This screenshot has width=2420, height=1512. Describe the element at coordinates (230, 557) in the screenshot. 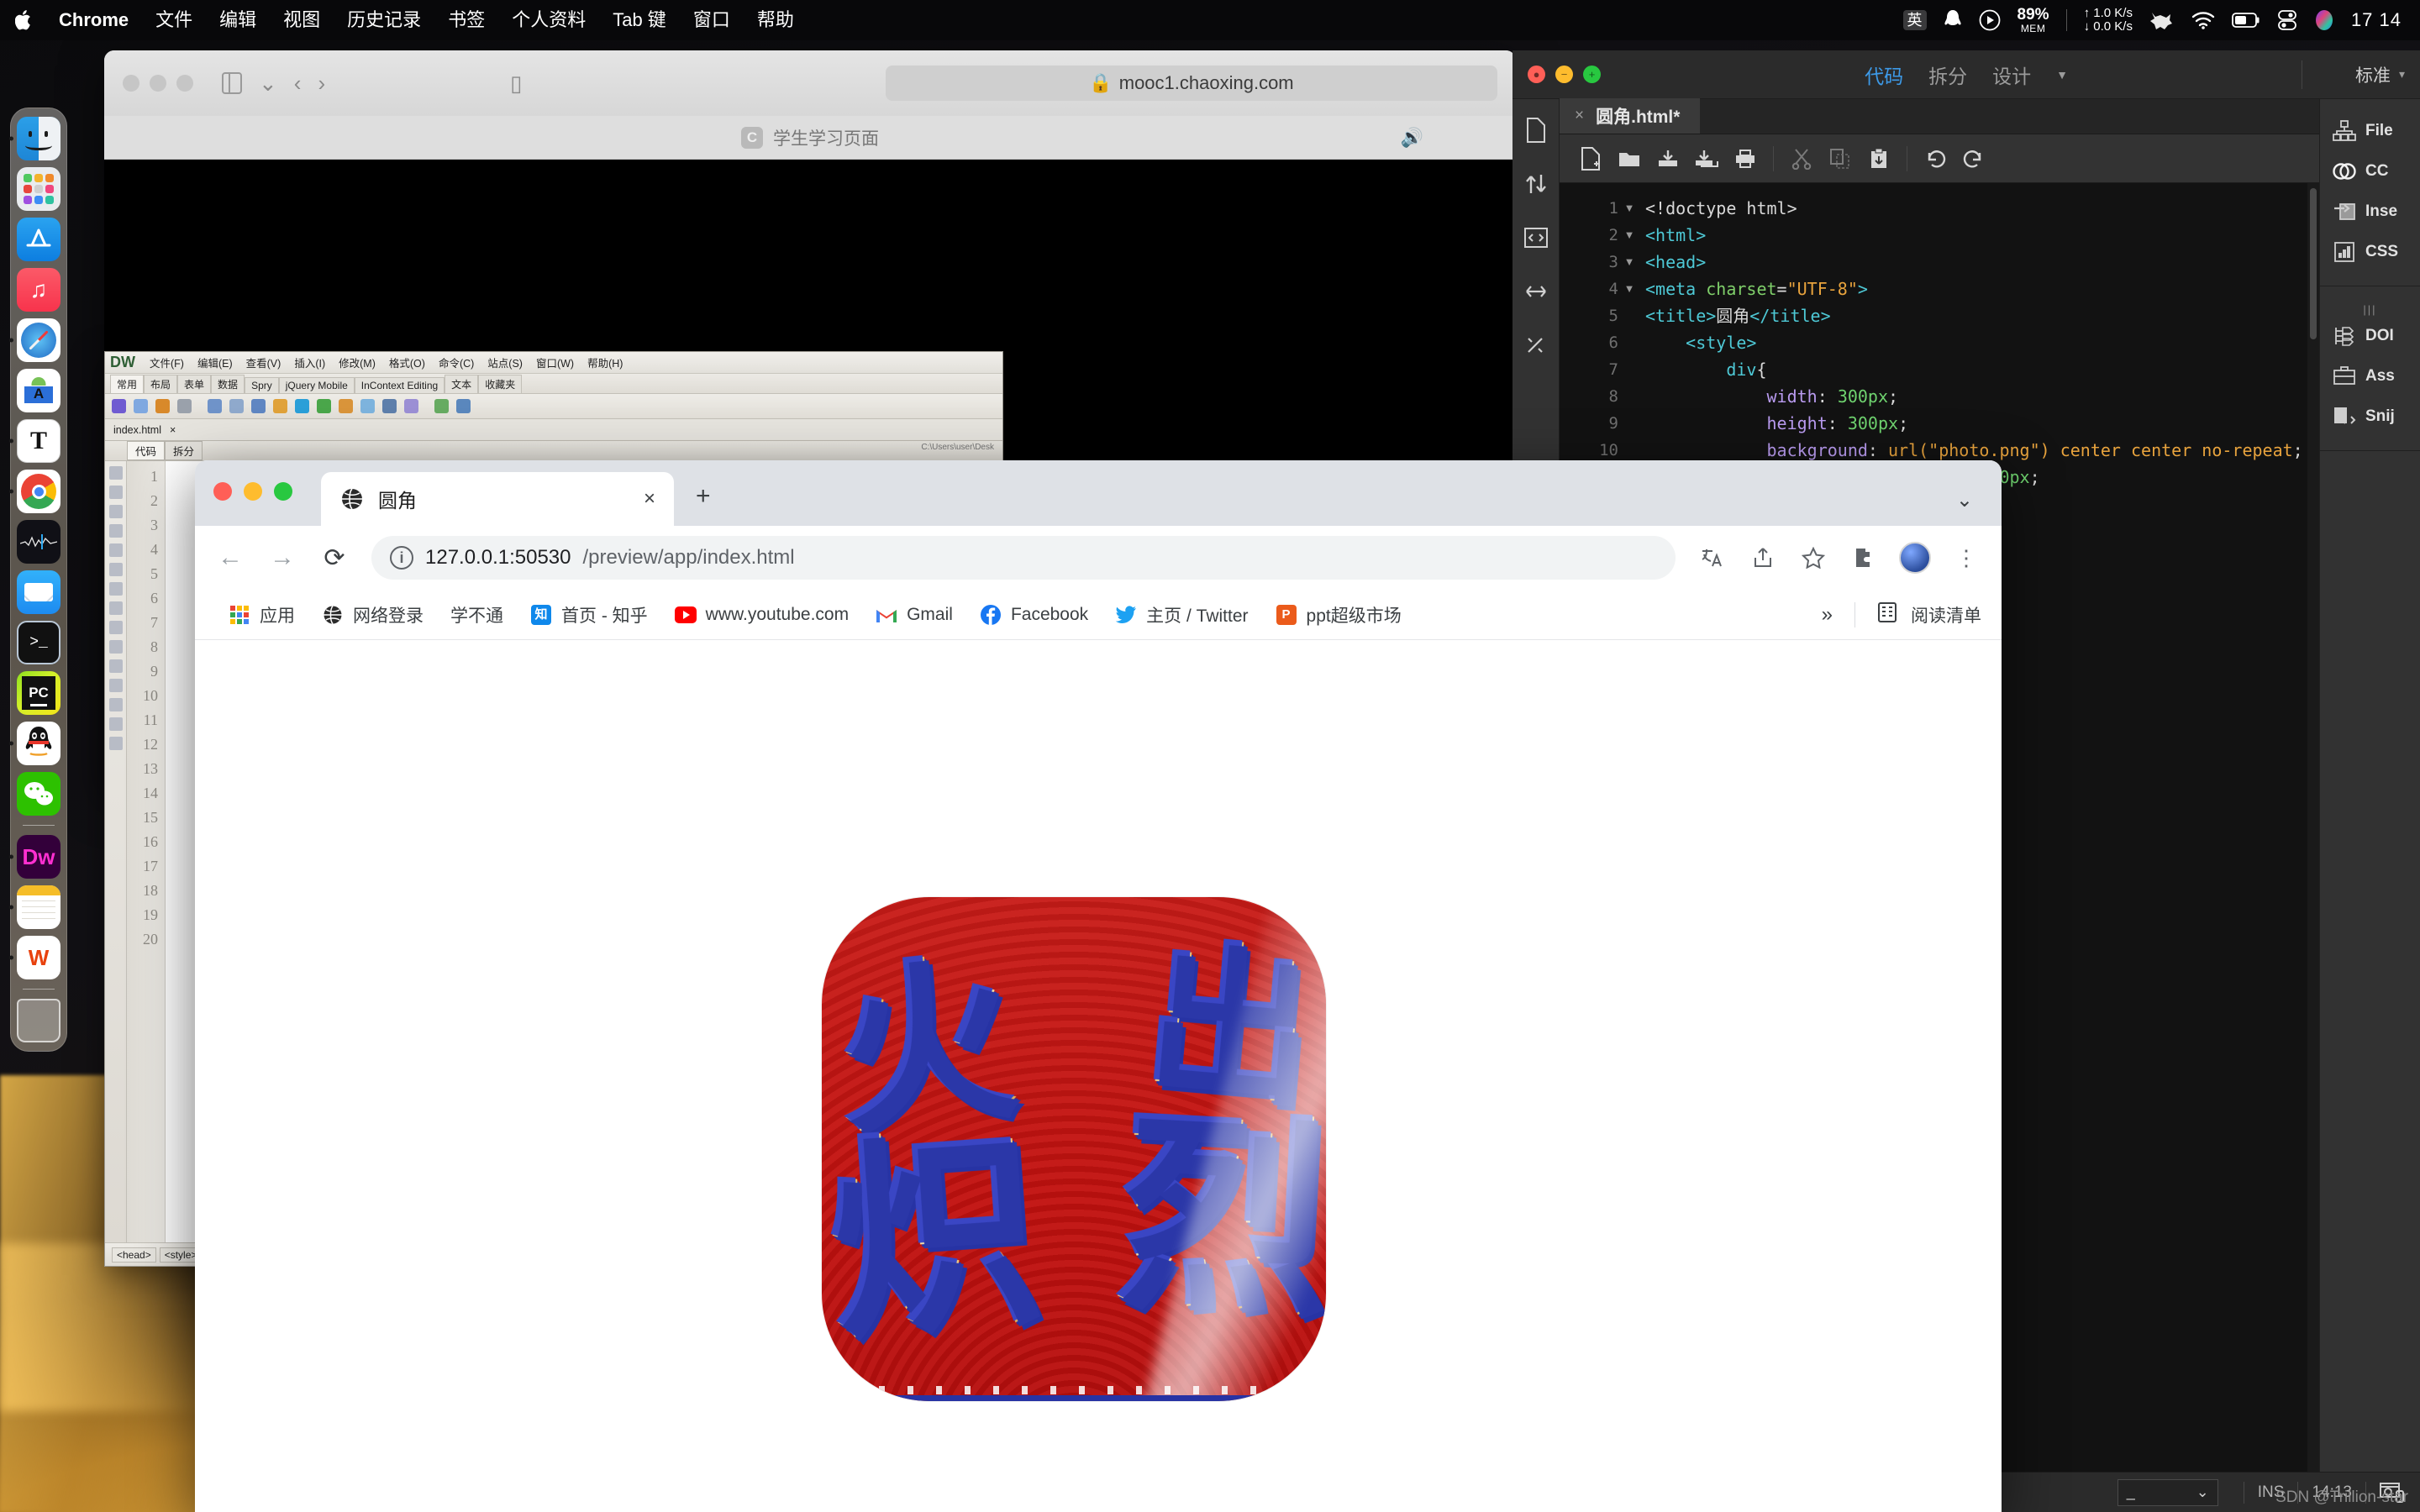

I see `back-icon: ←` at that location.